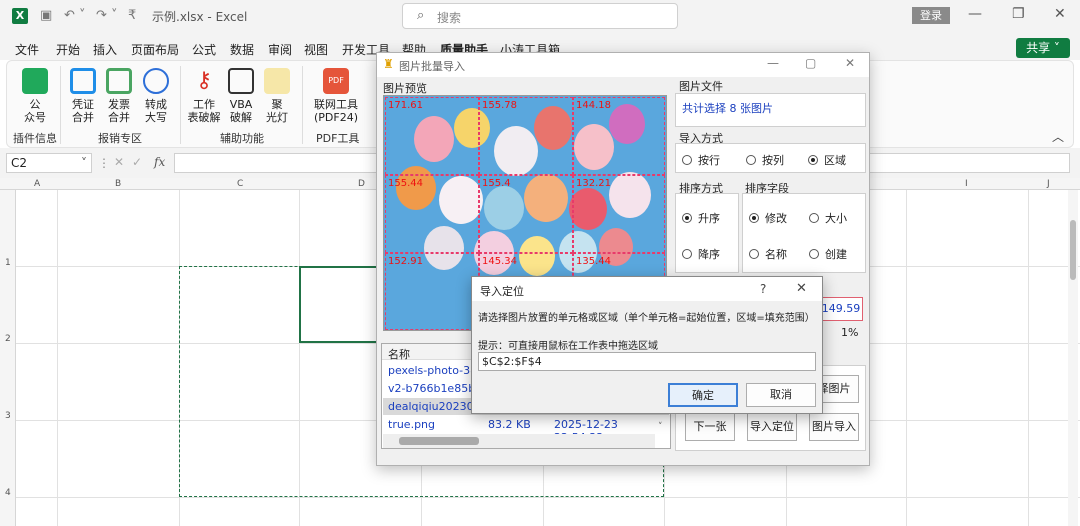  Describe the element at coordinates (776, 254) in the screenshot. I see `radio-label: 名称` at that location.